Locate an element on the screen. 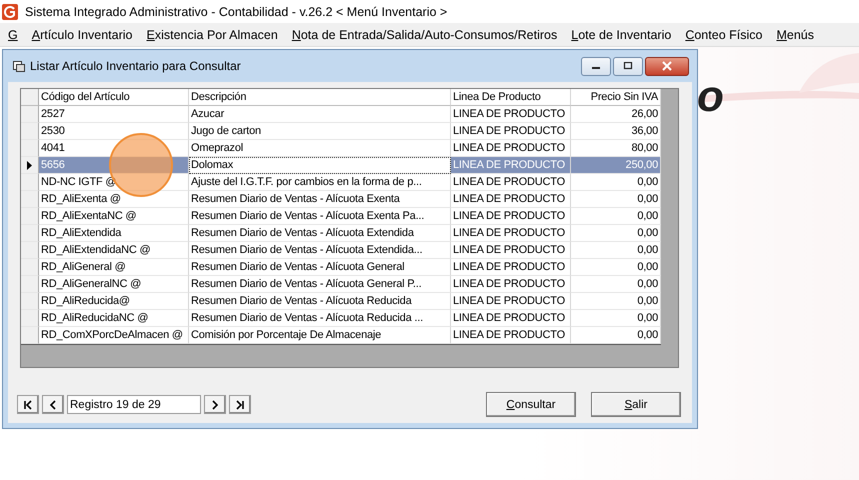  table-cell: RD_AliGeneral @ is located at coordinates (114, 267).